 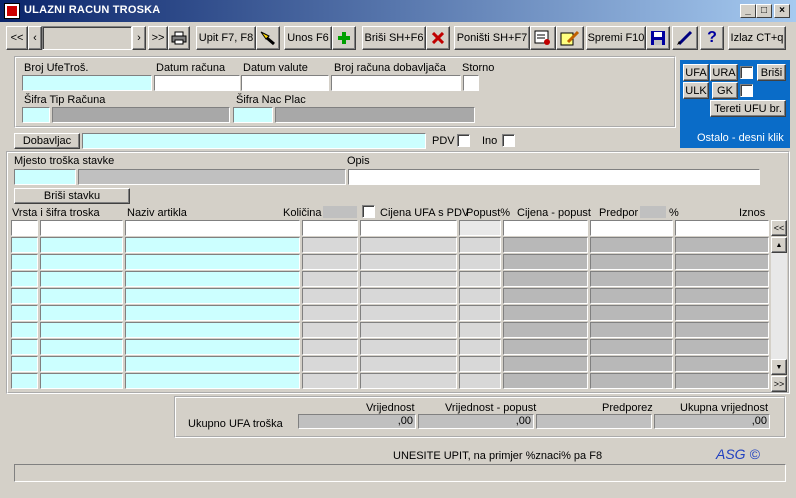 I want to click on brisi-button: Briši SH+F6, so click(x=394, y=38).